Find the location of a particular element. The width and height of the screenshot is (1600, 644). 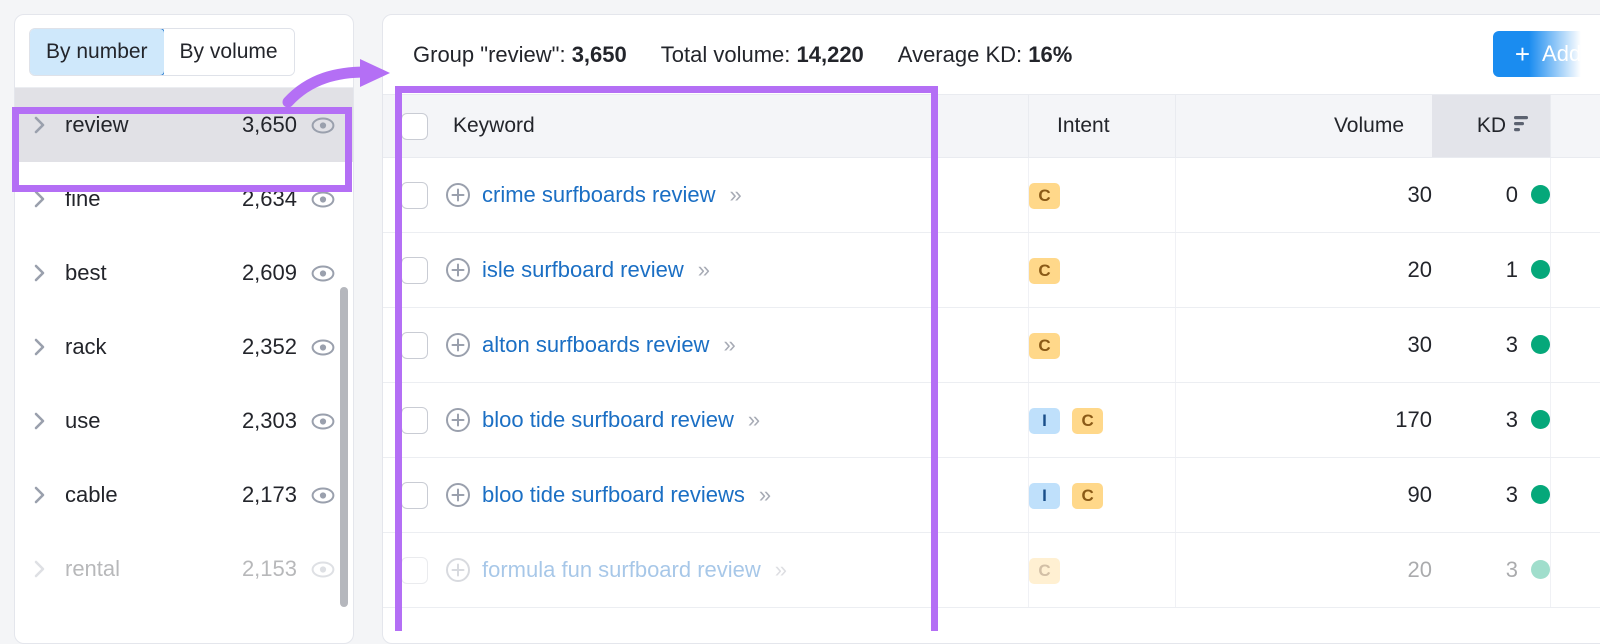

sort-toggle-container: By number By volume is located at coordinates (184, 51).